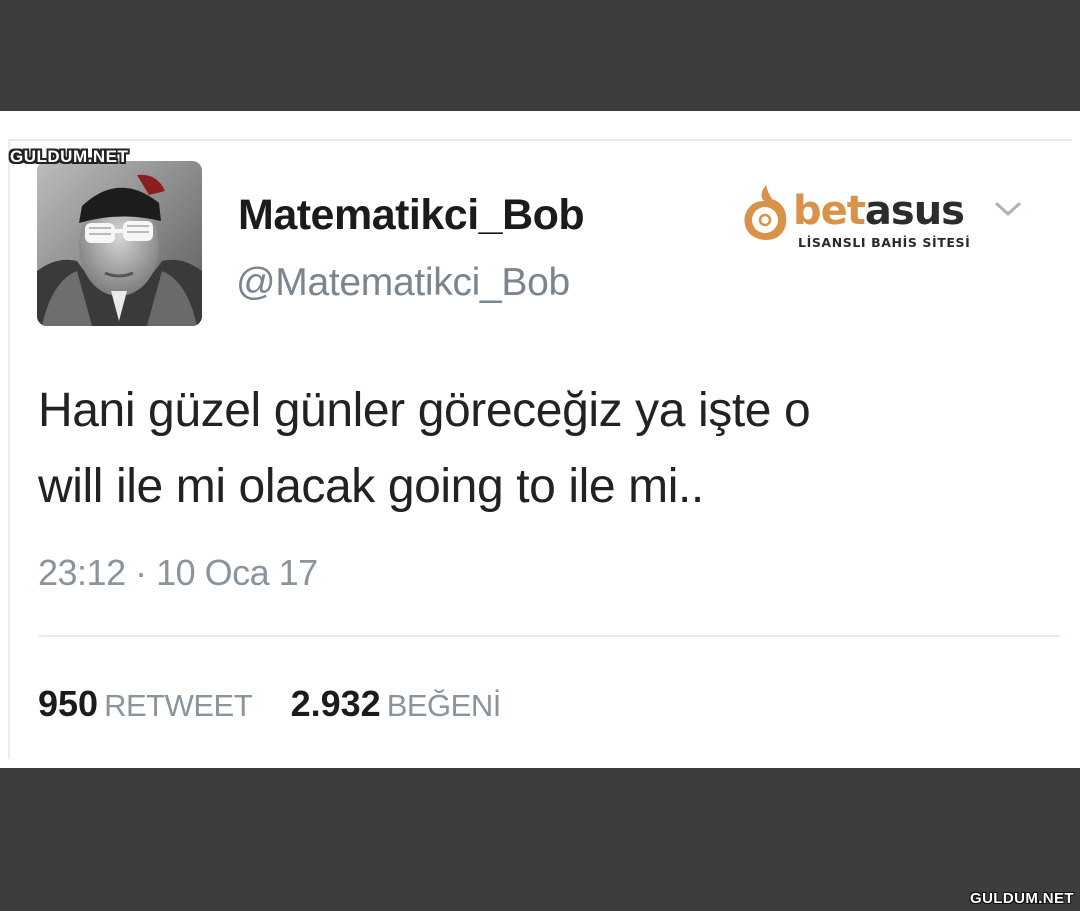 The image size is (1080, 911). I want to click on avatar-photo, so click(119, 243).